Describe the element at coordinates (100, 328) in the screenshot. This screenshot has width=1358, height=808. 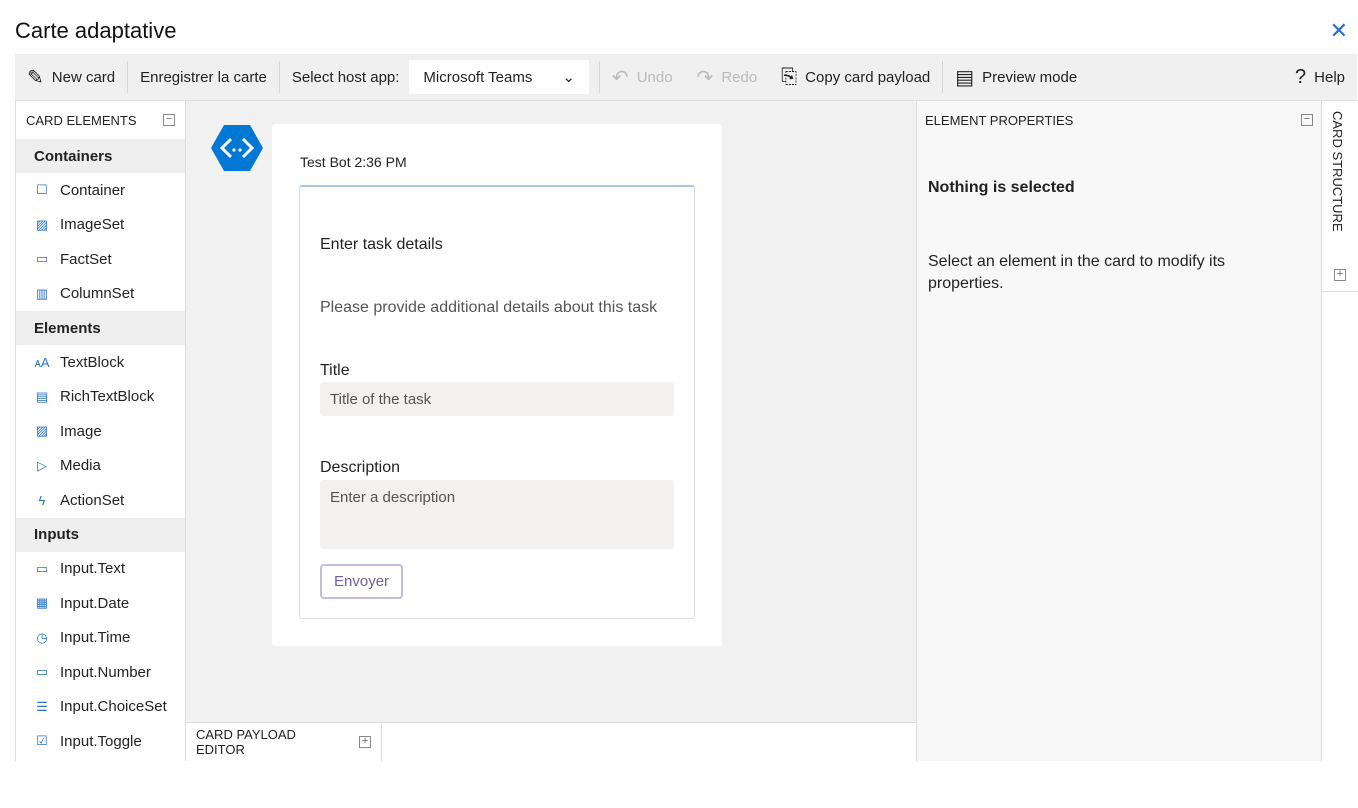
I see `category-header: Elements` at that location.